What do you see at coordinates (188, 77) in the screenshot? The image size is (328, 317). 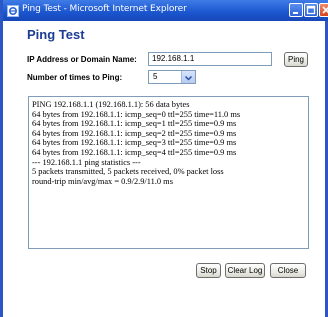 I see `chevron-down-icon` at bounding box center [188, 77].